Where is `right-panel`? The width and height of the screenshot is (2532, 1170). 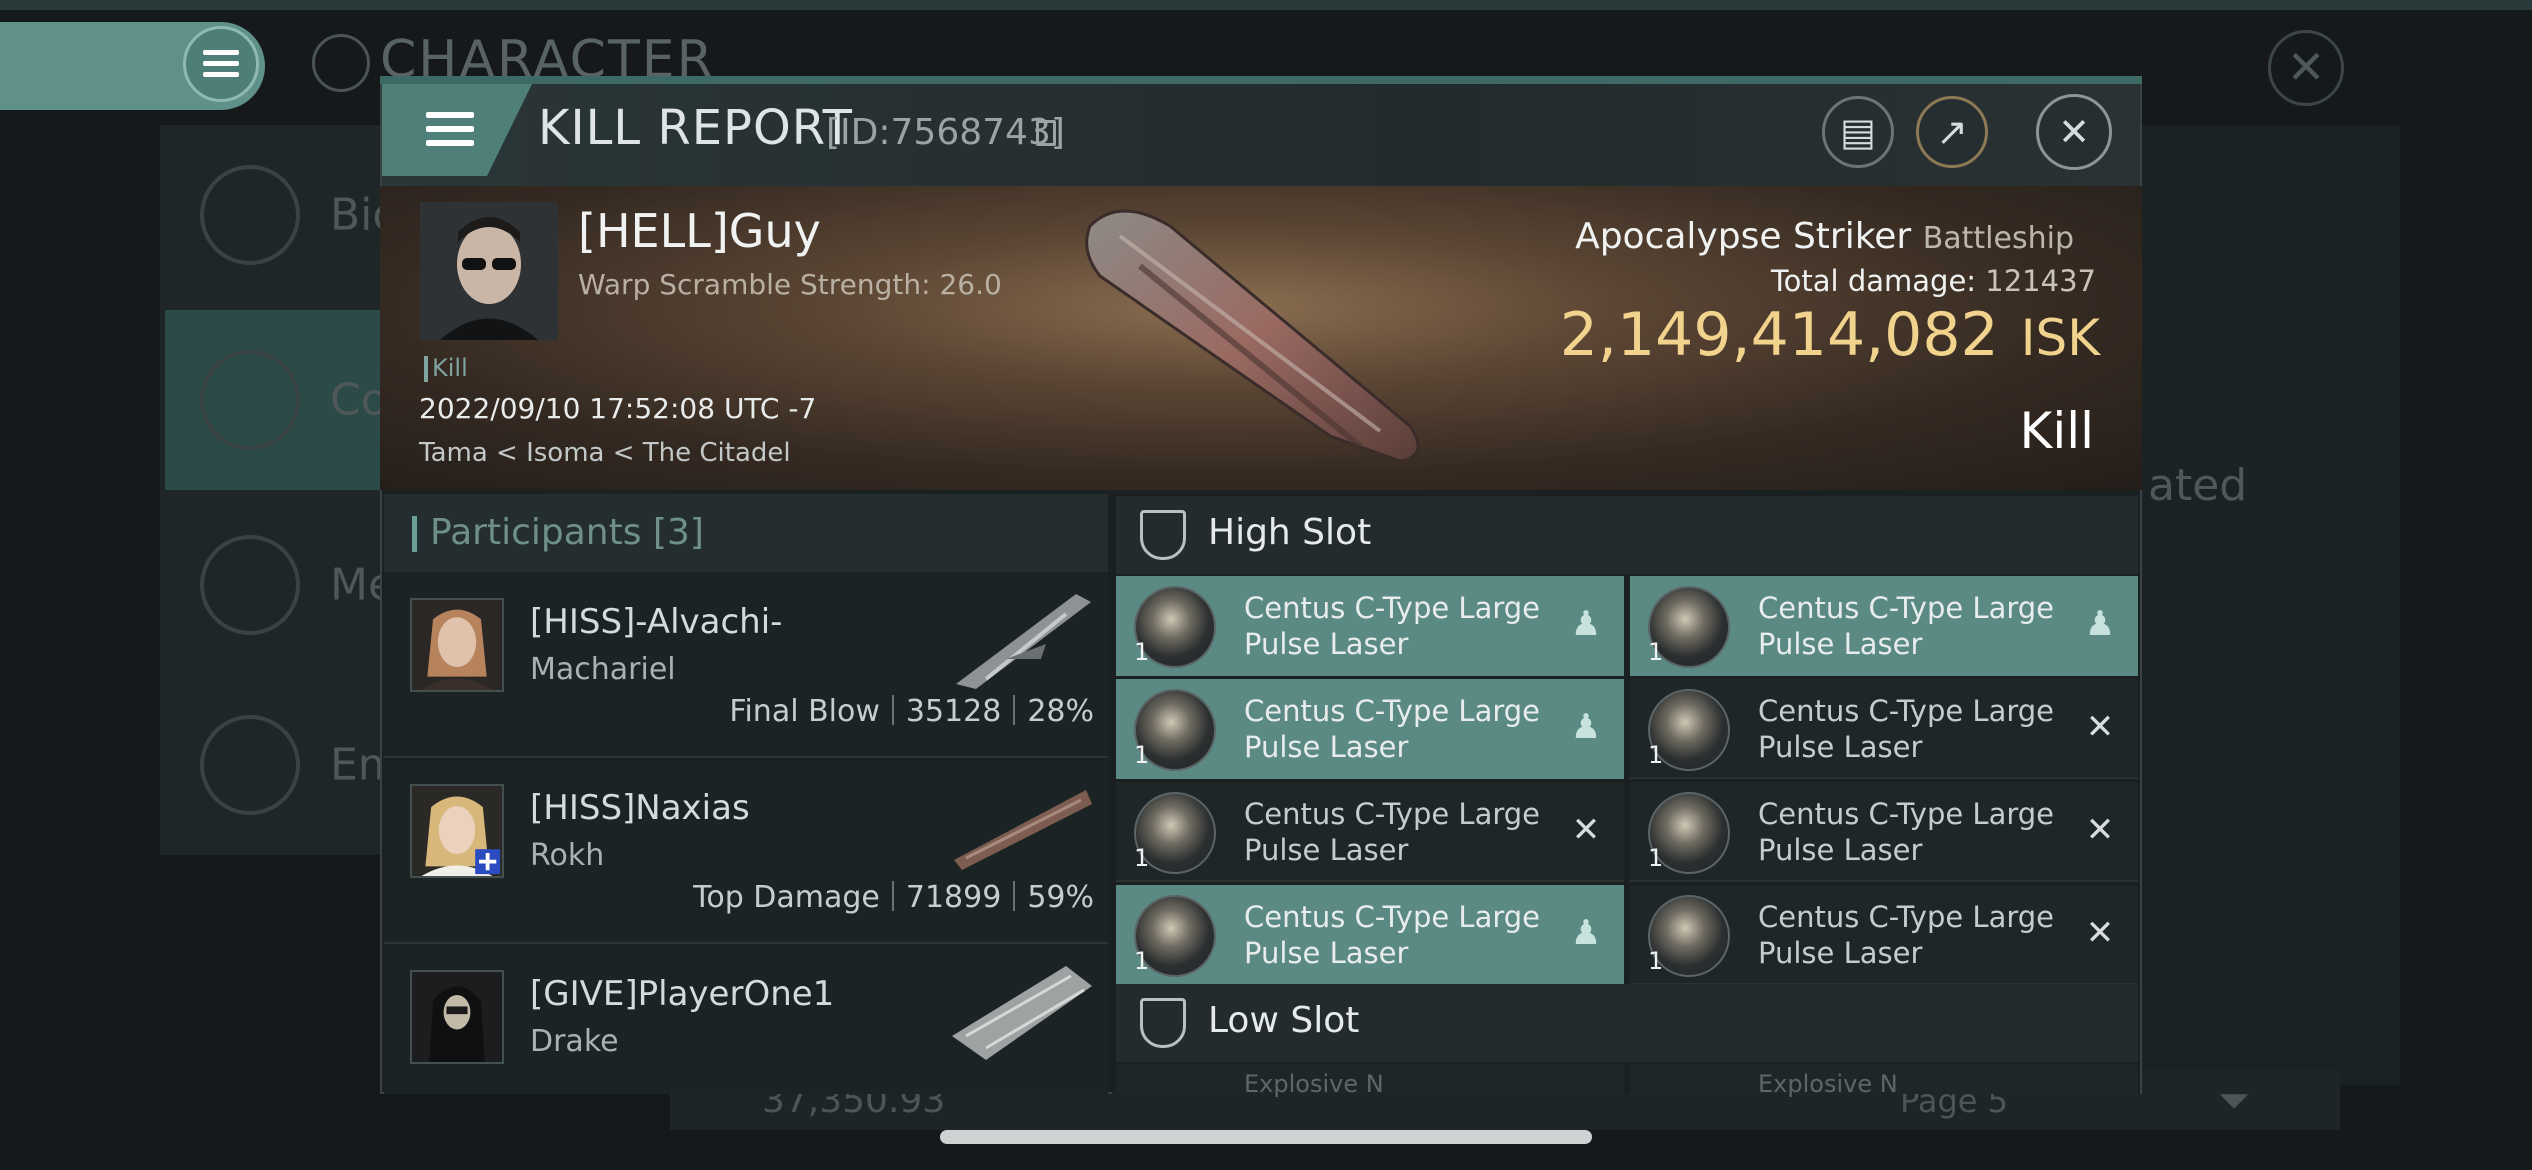
right-panel is located at coordinates (2270, 605).